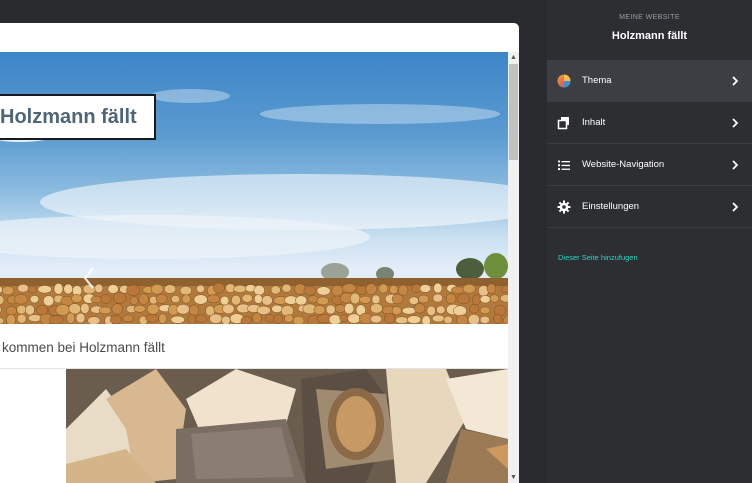 The height and width of the screenshot is (483, 752). Describe the element at coordinates (564, 165) in the screenshot. I see `list-icon` at that location.